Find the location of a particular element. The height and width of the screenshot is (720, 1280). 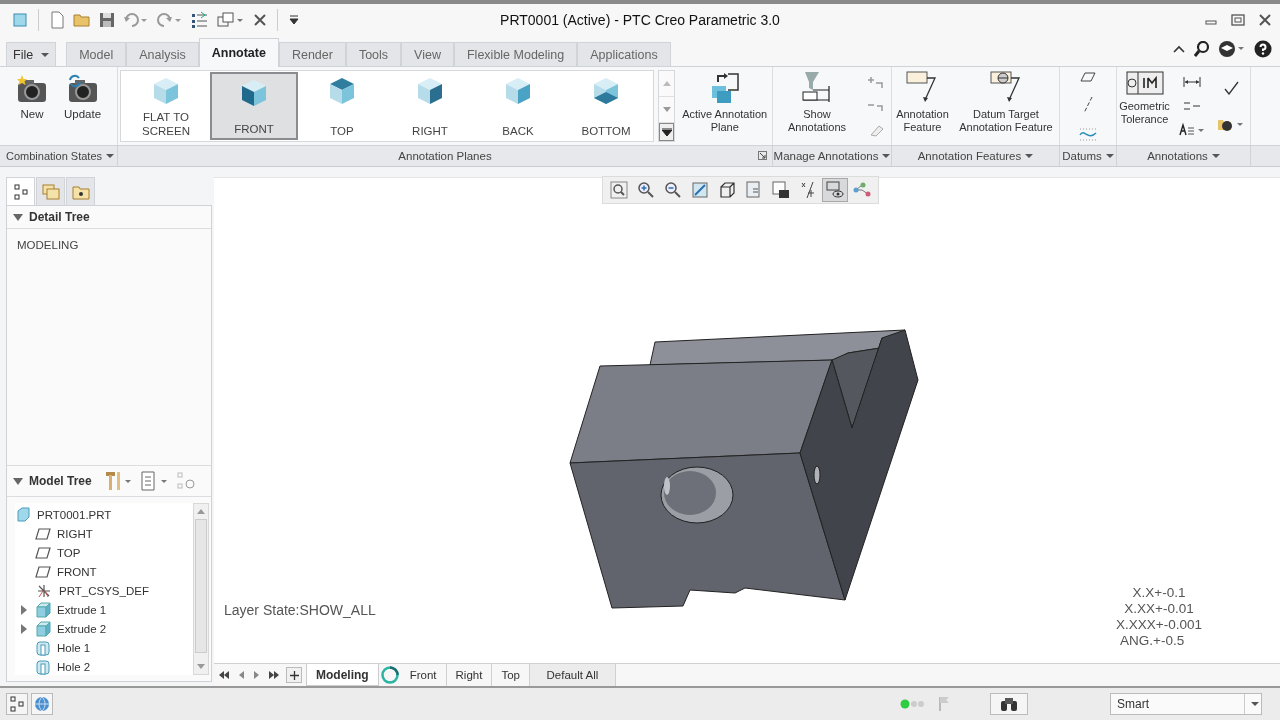

group-label: Manage Annotations is located at coordinates (832, 156).